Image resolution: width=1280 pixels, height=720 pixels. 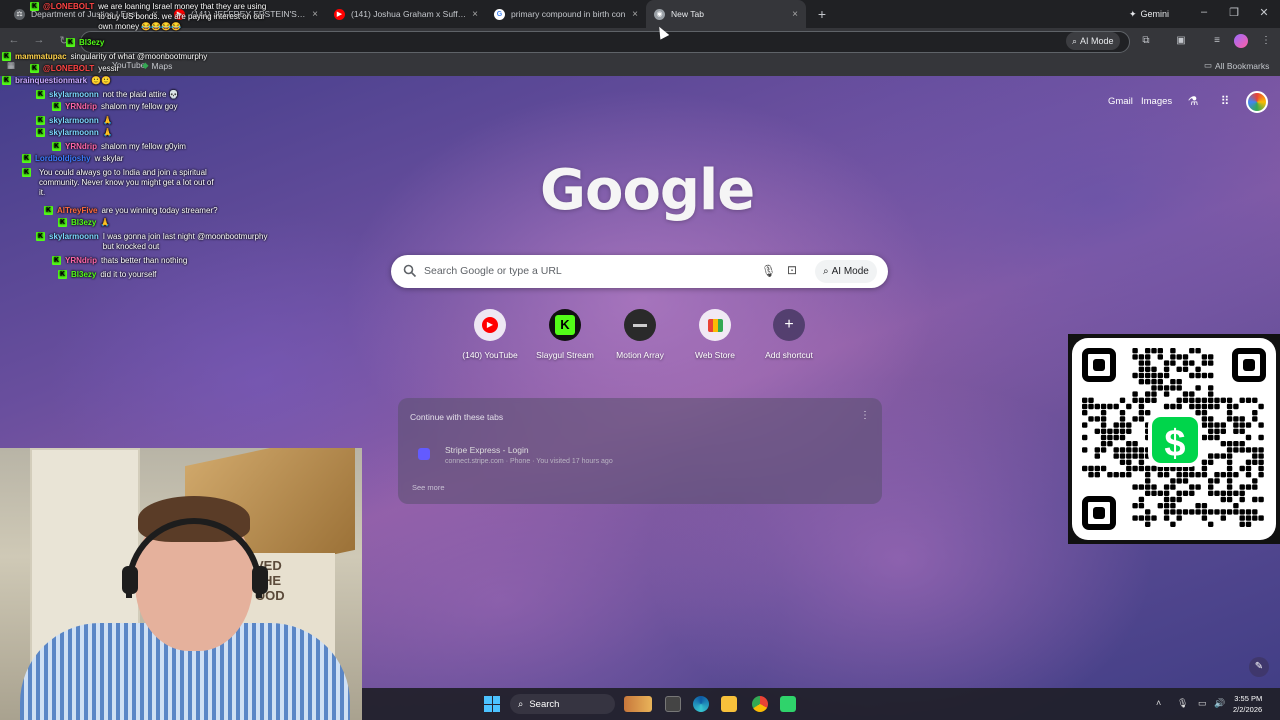 I want to click on maximize-icon: ❐, so click(x=1234, y=12).